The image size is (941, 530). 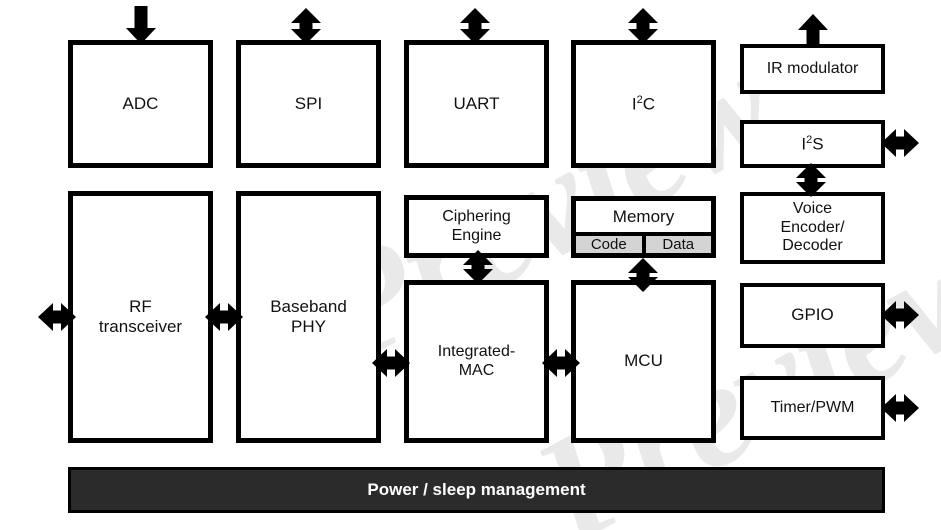 I want to click on block-gpio-label: GPIO, so click(x=812, y=315).